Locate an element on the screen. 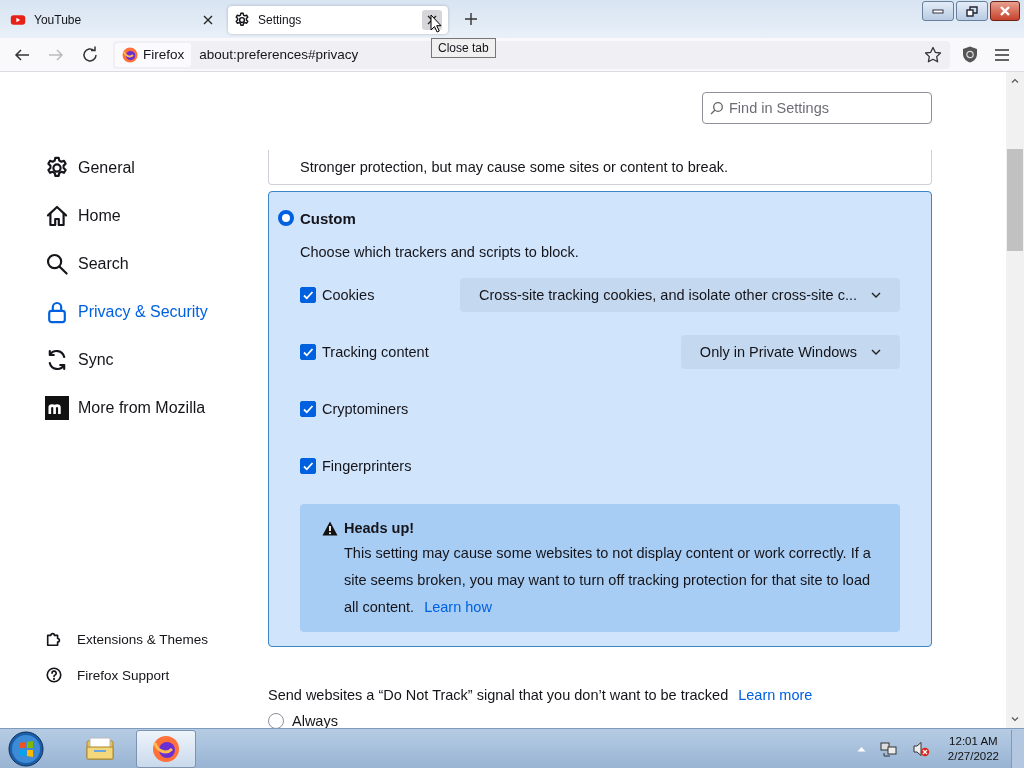 This screenshot has height=768, width=1024. mozilla-logo-icon is located at coordinates (57, 408).